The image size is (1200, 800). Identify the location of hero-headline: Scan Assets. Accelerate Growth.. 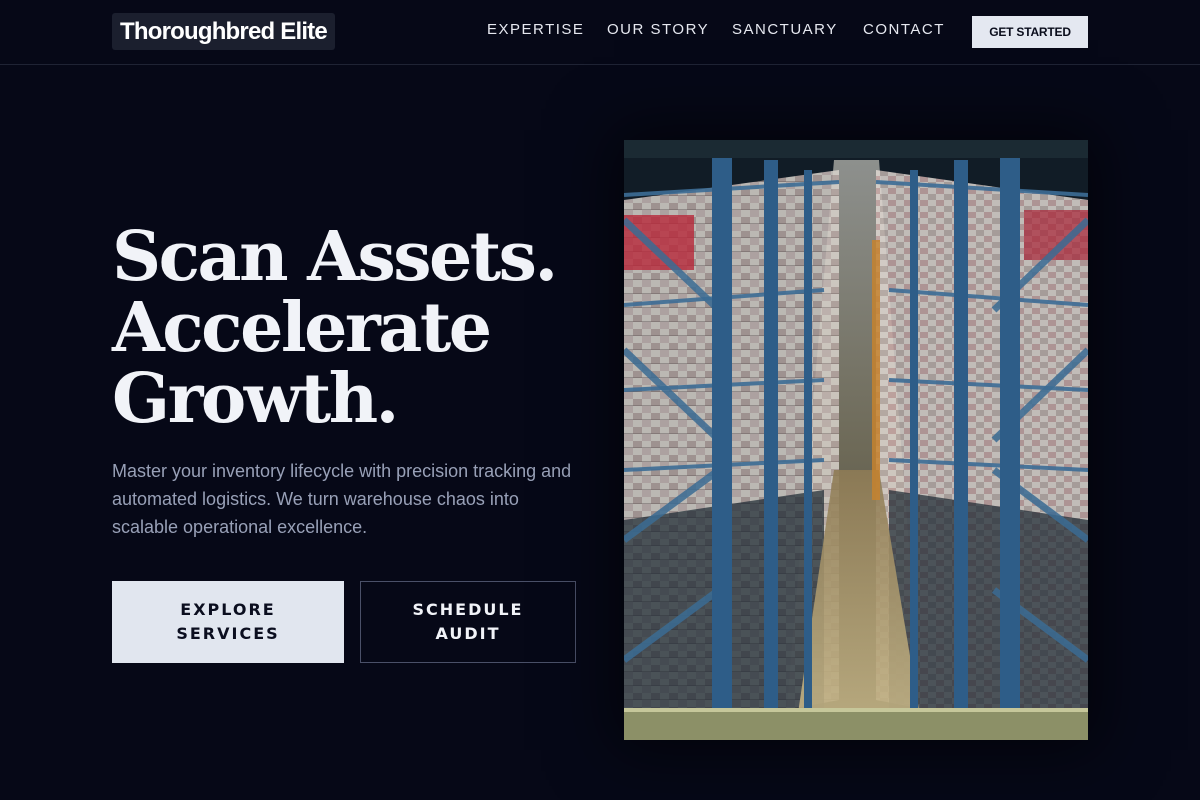
(352, 328).